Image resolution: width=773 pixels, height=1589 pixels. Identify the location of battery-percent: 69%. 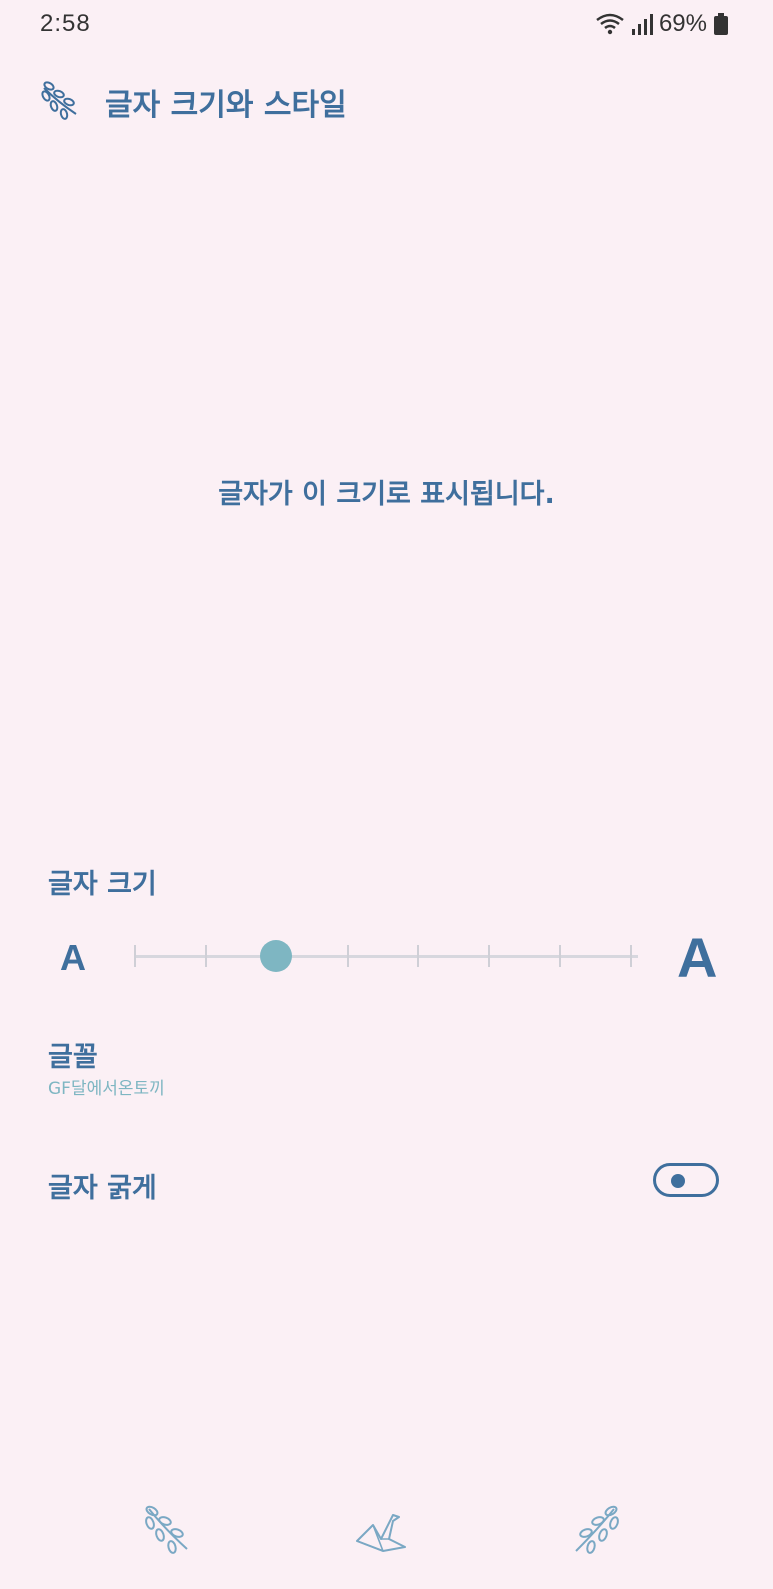
(682, 23).